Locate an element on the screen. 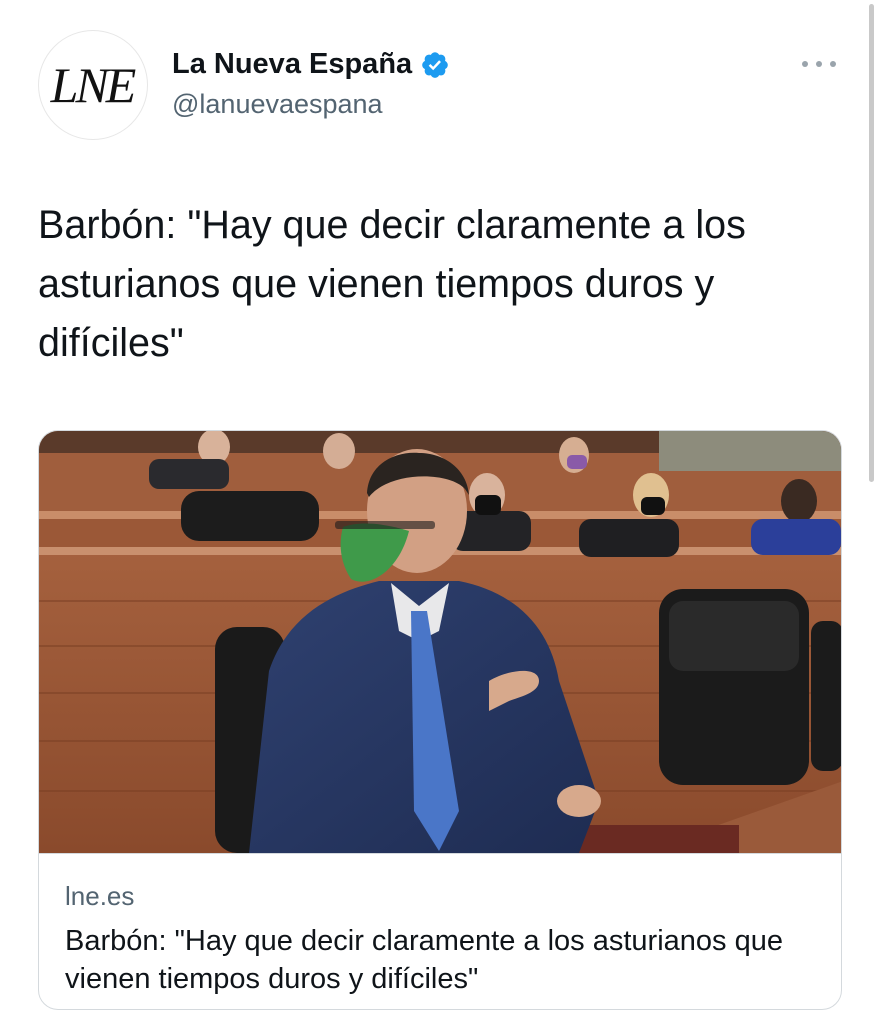 This screenshot has width=880, height=1024. verified-badge-icon is located at coordinates (435, 64).